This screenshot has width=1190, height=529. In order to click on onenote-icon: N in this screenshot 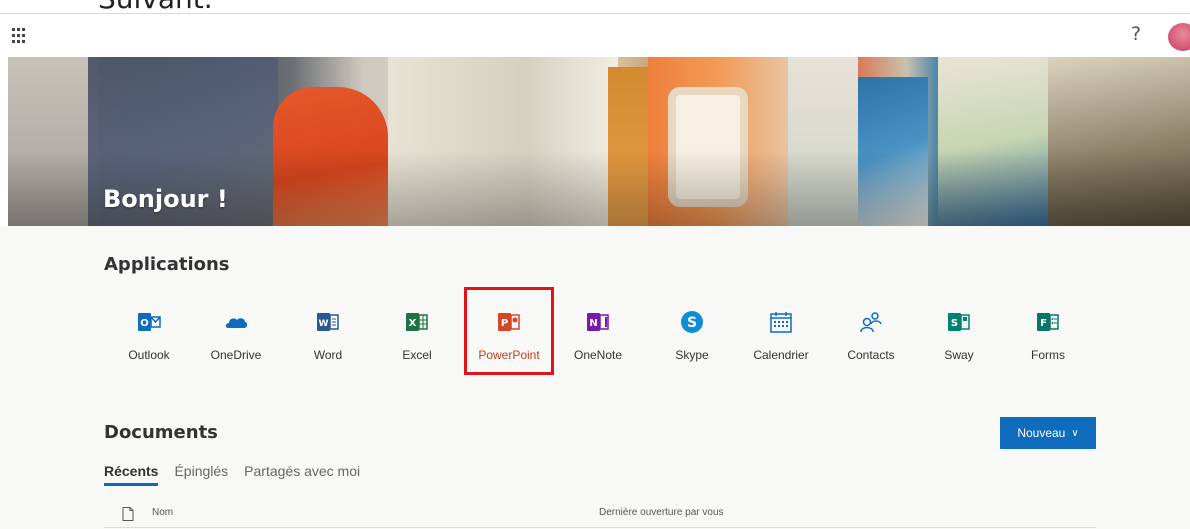, I will do `click(598, 322)`.